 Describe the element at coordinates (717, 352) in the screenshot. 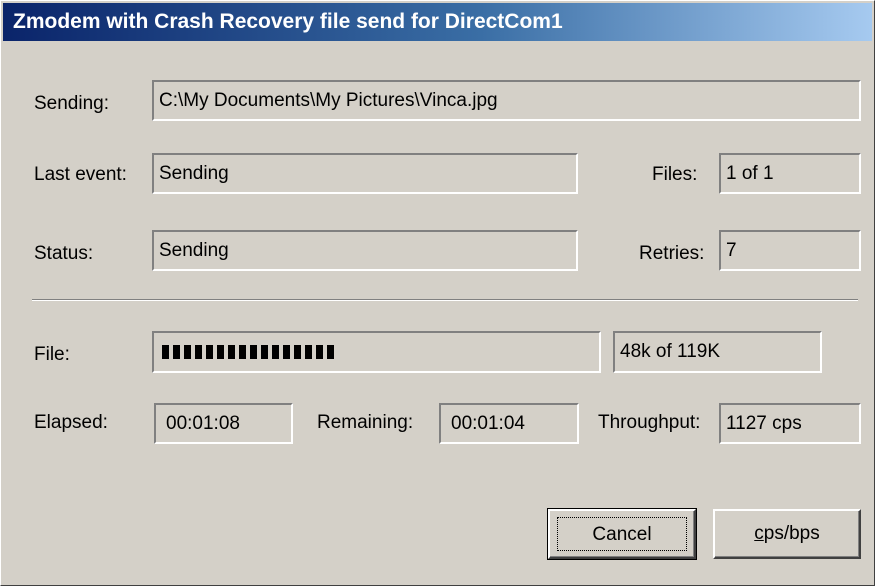

I see `file-size-field: 48k of 119K` at that location.